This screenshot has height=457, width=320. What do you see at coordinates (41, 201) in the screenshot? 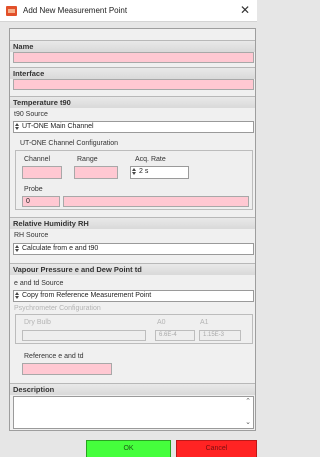
I see `probe-input: 0` at bounding box center [41, 201].